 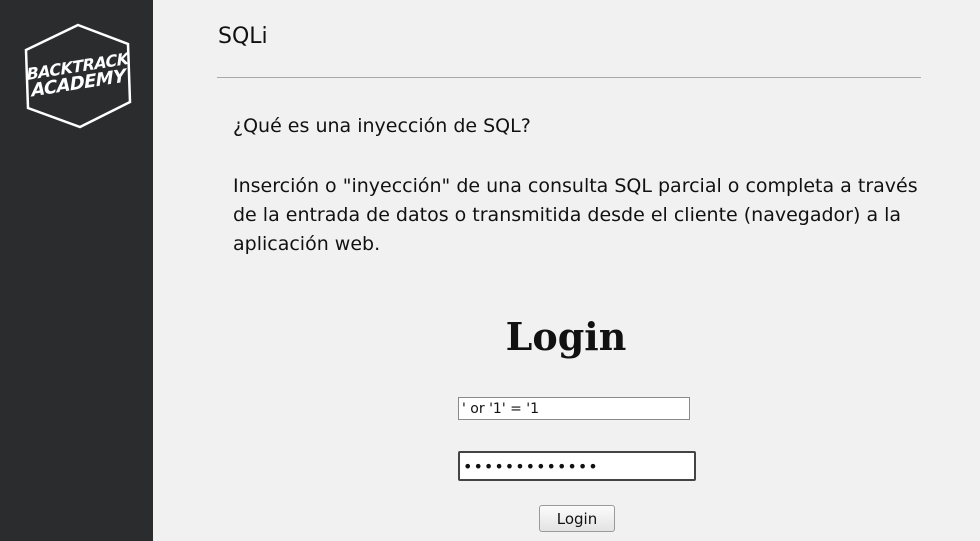 I want to click on password-input, so click(x=577, y=466).